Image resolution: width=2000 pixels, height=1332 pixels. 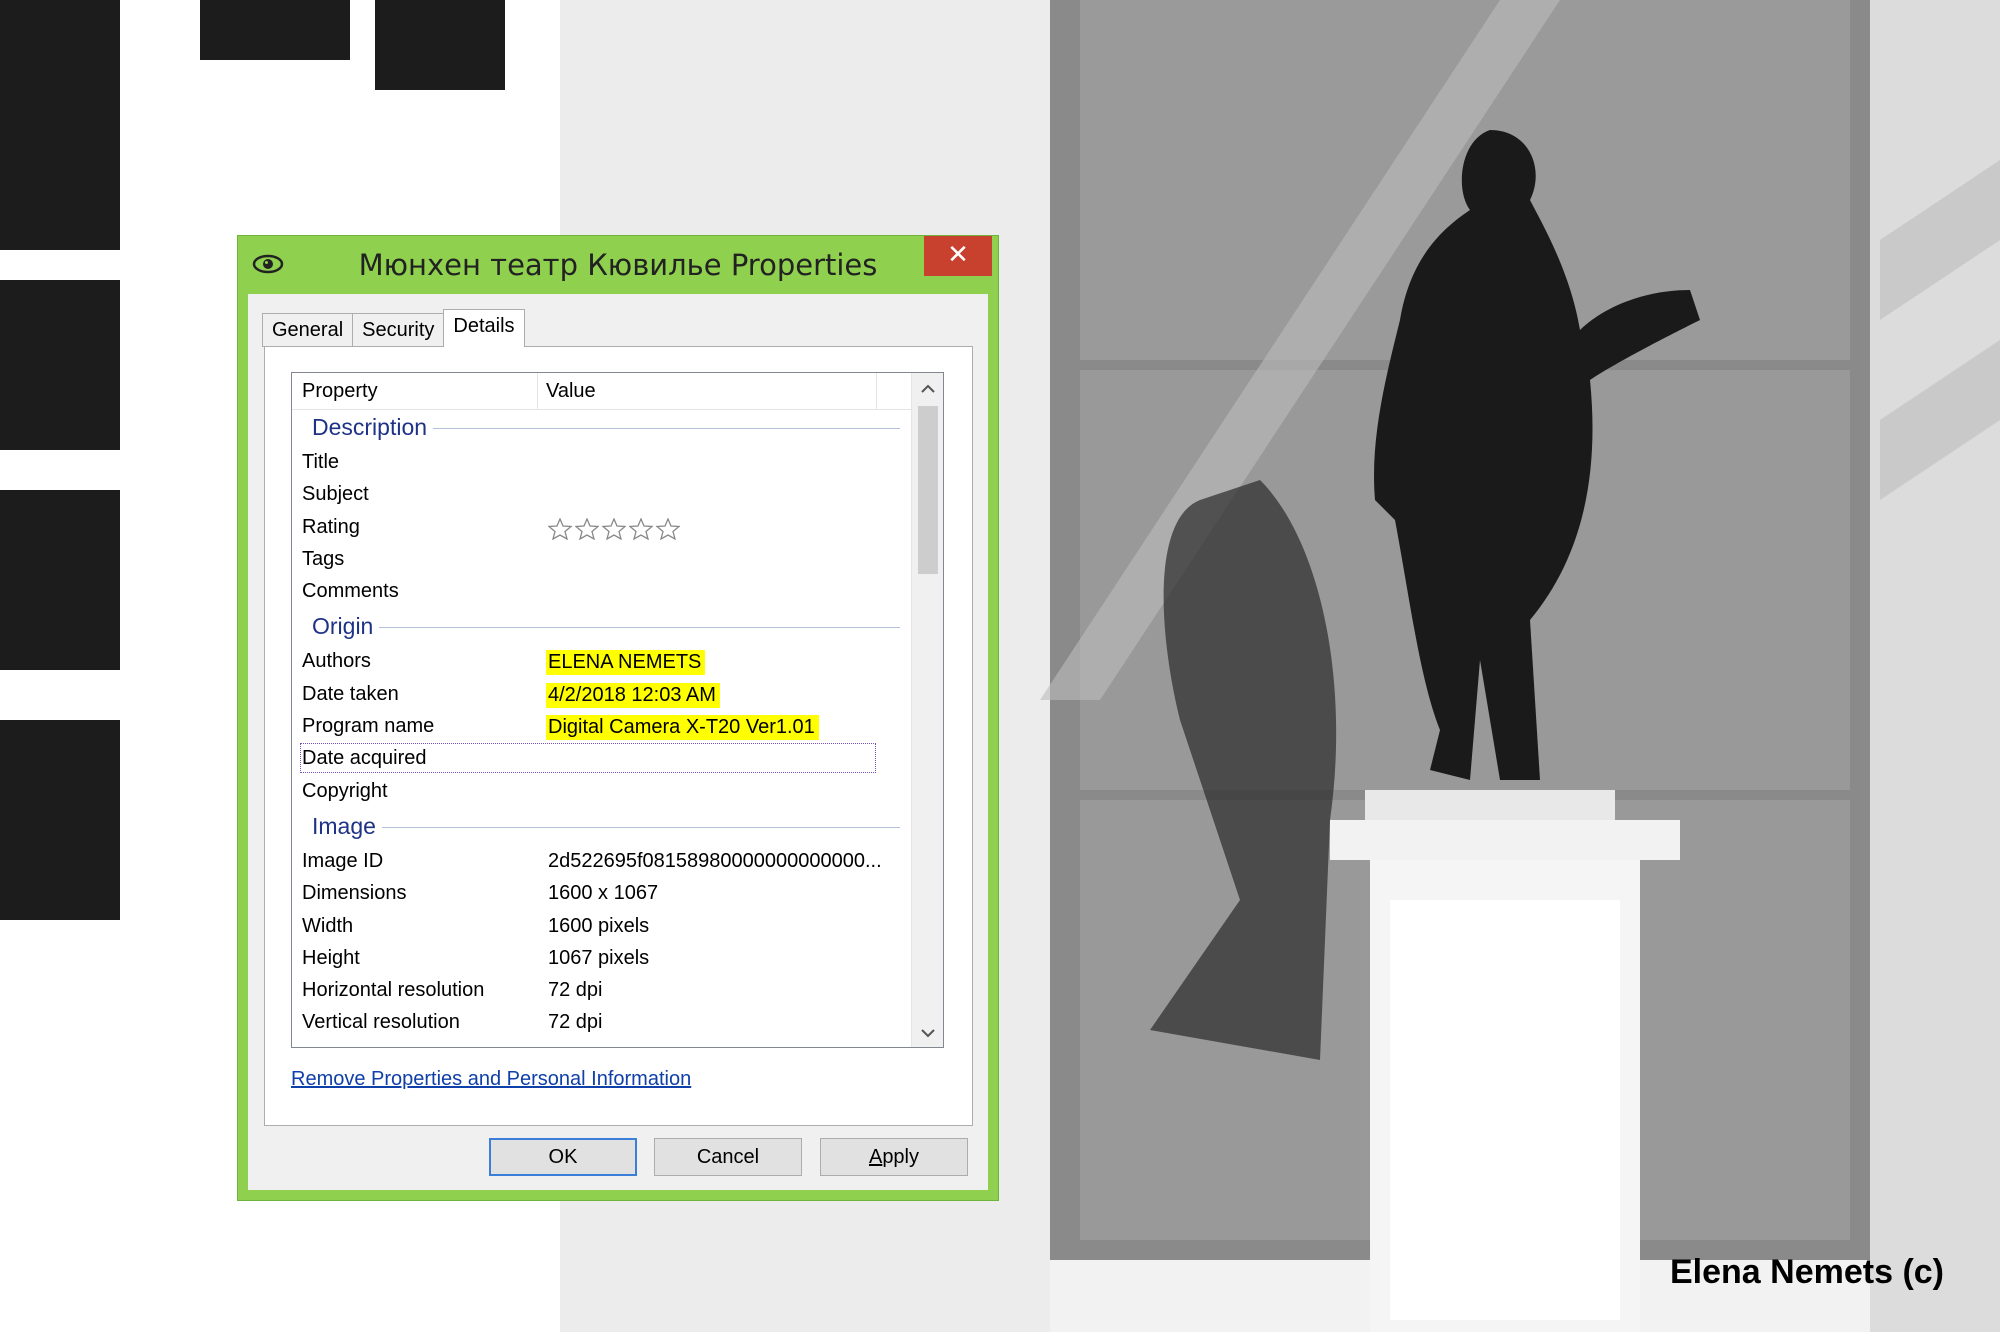 I want to click on property-row-horizontal-resolution: Horizontal resolution 72 dpi, so click(x=602, y=991).